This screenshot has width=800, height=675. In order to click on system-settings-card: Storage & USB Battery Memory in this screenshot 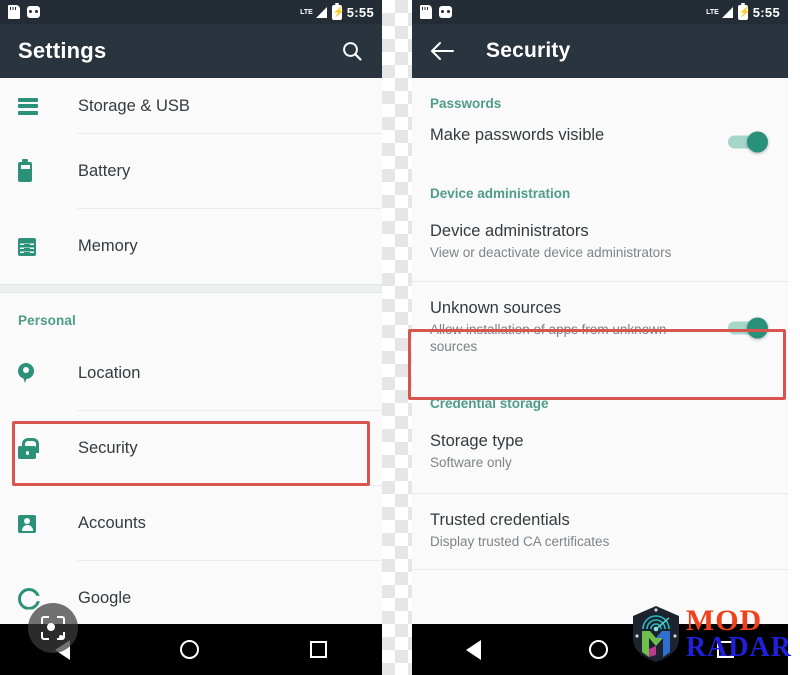, I will do `click(191, 181)`.